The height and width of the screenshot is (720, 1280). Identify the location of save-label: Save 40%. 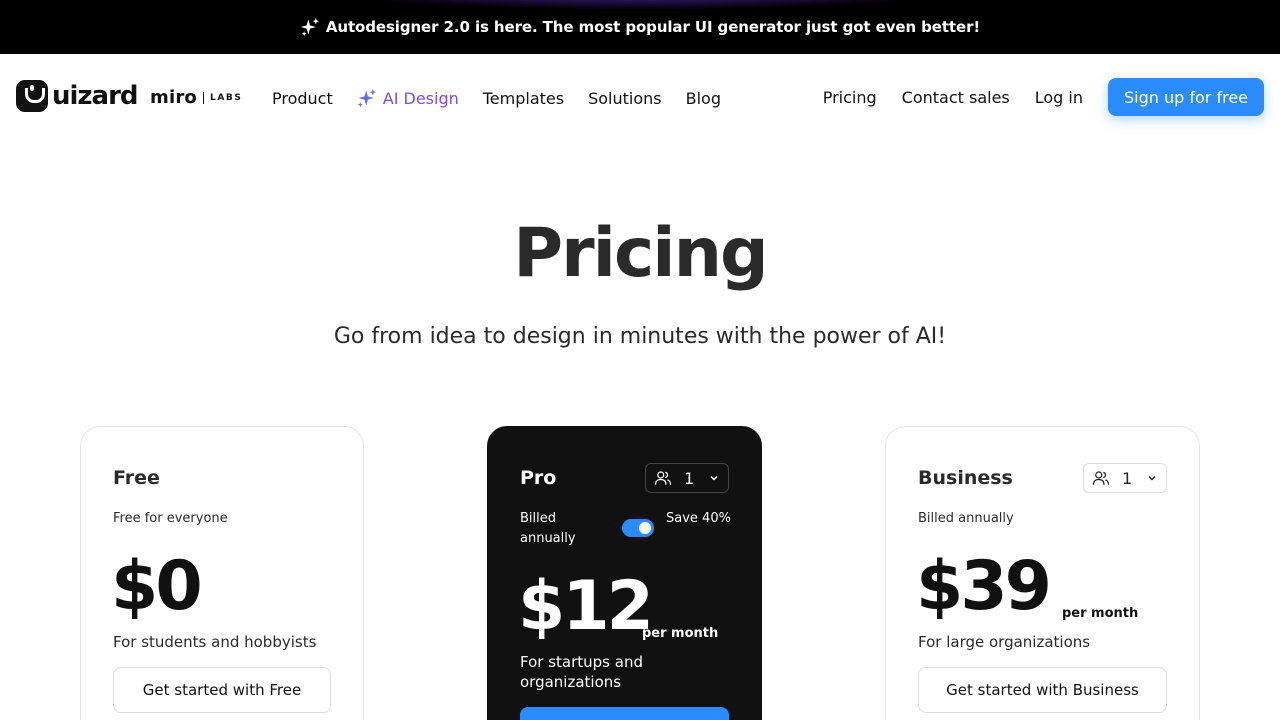
(698, 518).